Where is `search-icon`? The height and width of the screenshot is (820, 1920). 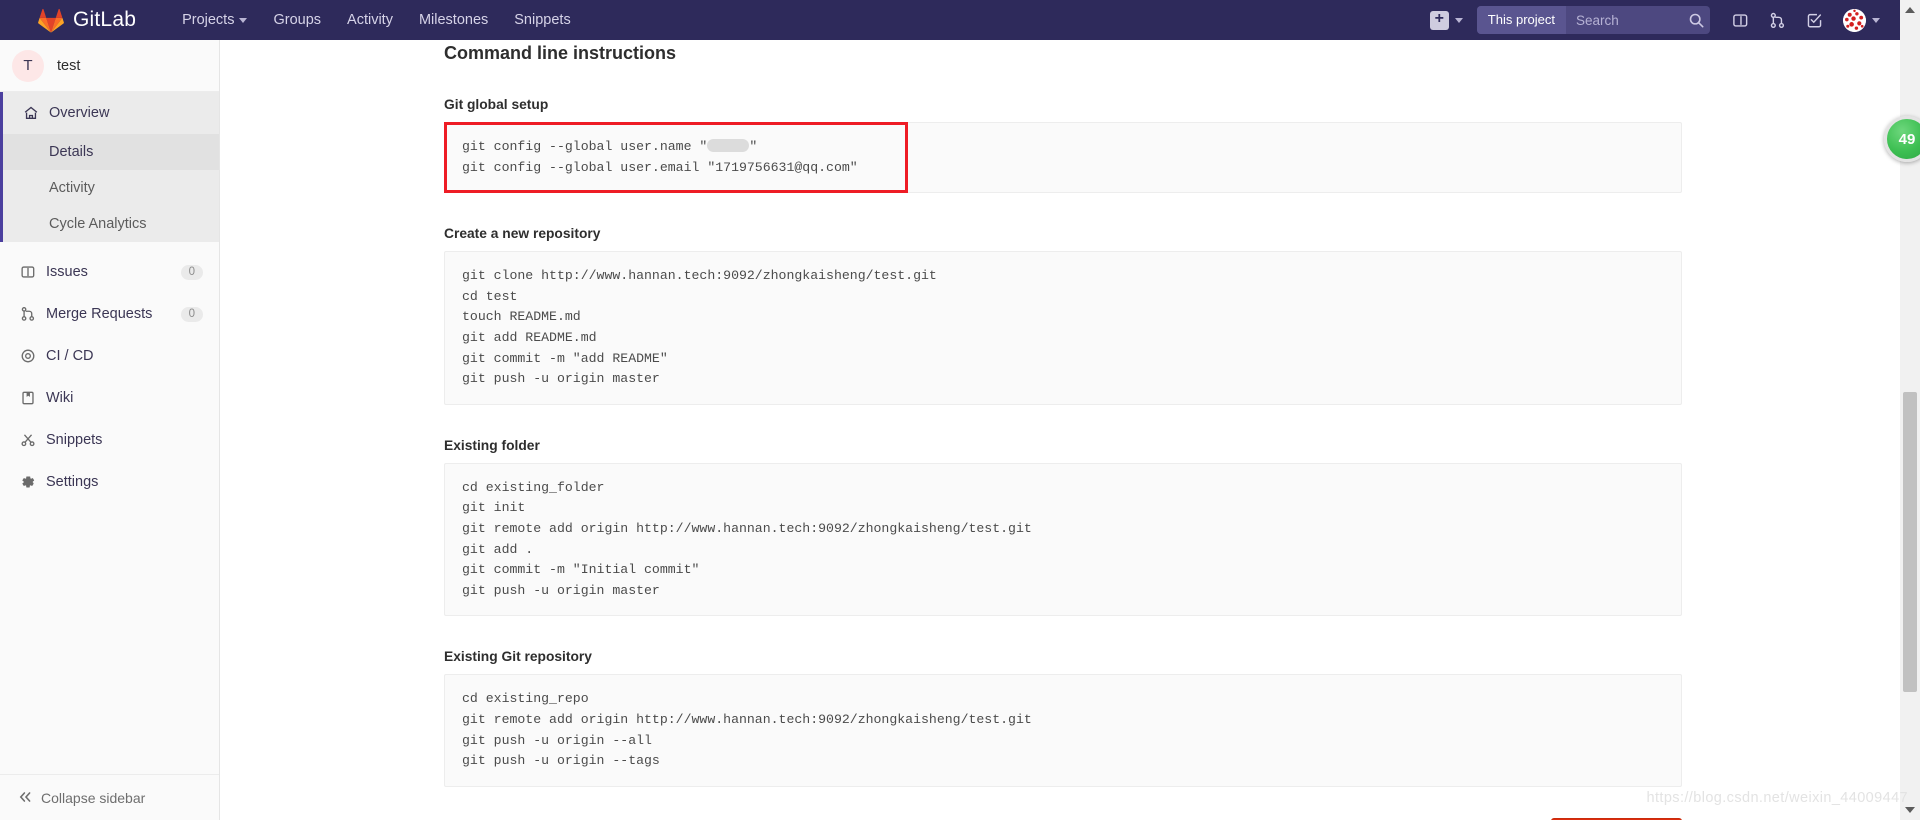 search-icon is located at coordinates (1696, 20).